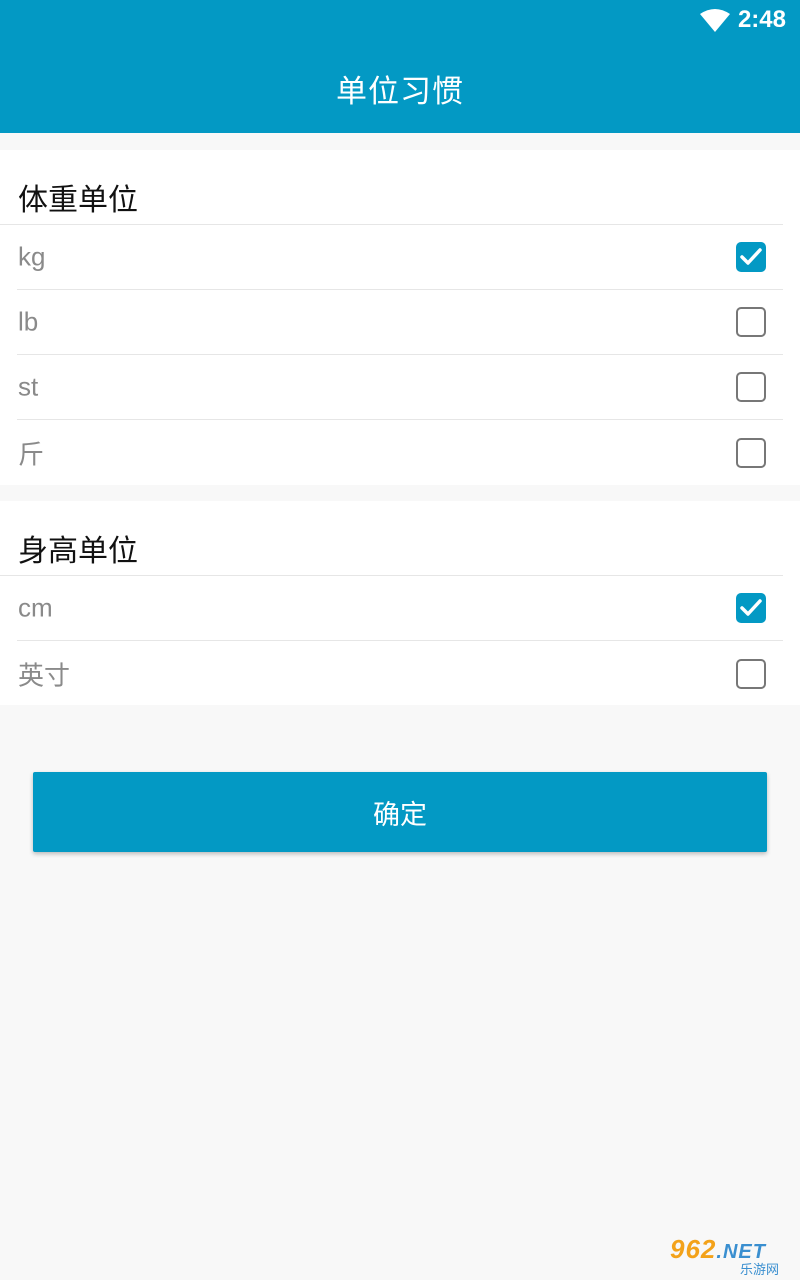  Describe the element at coordinates (760, 1270) in the screenshot. I see `watermark-subtitle: 乐游网` at that location.